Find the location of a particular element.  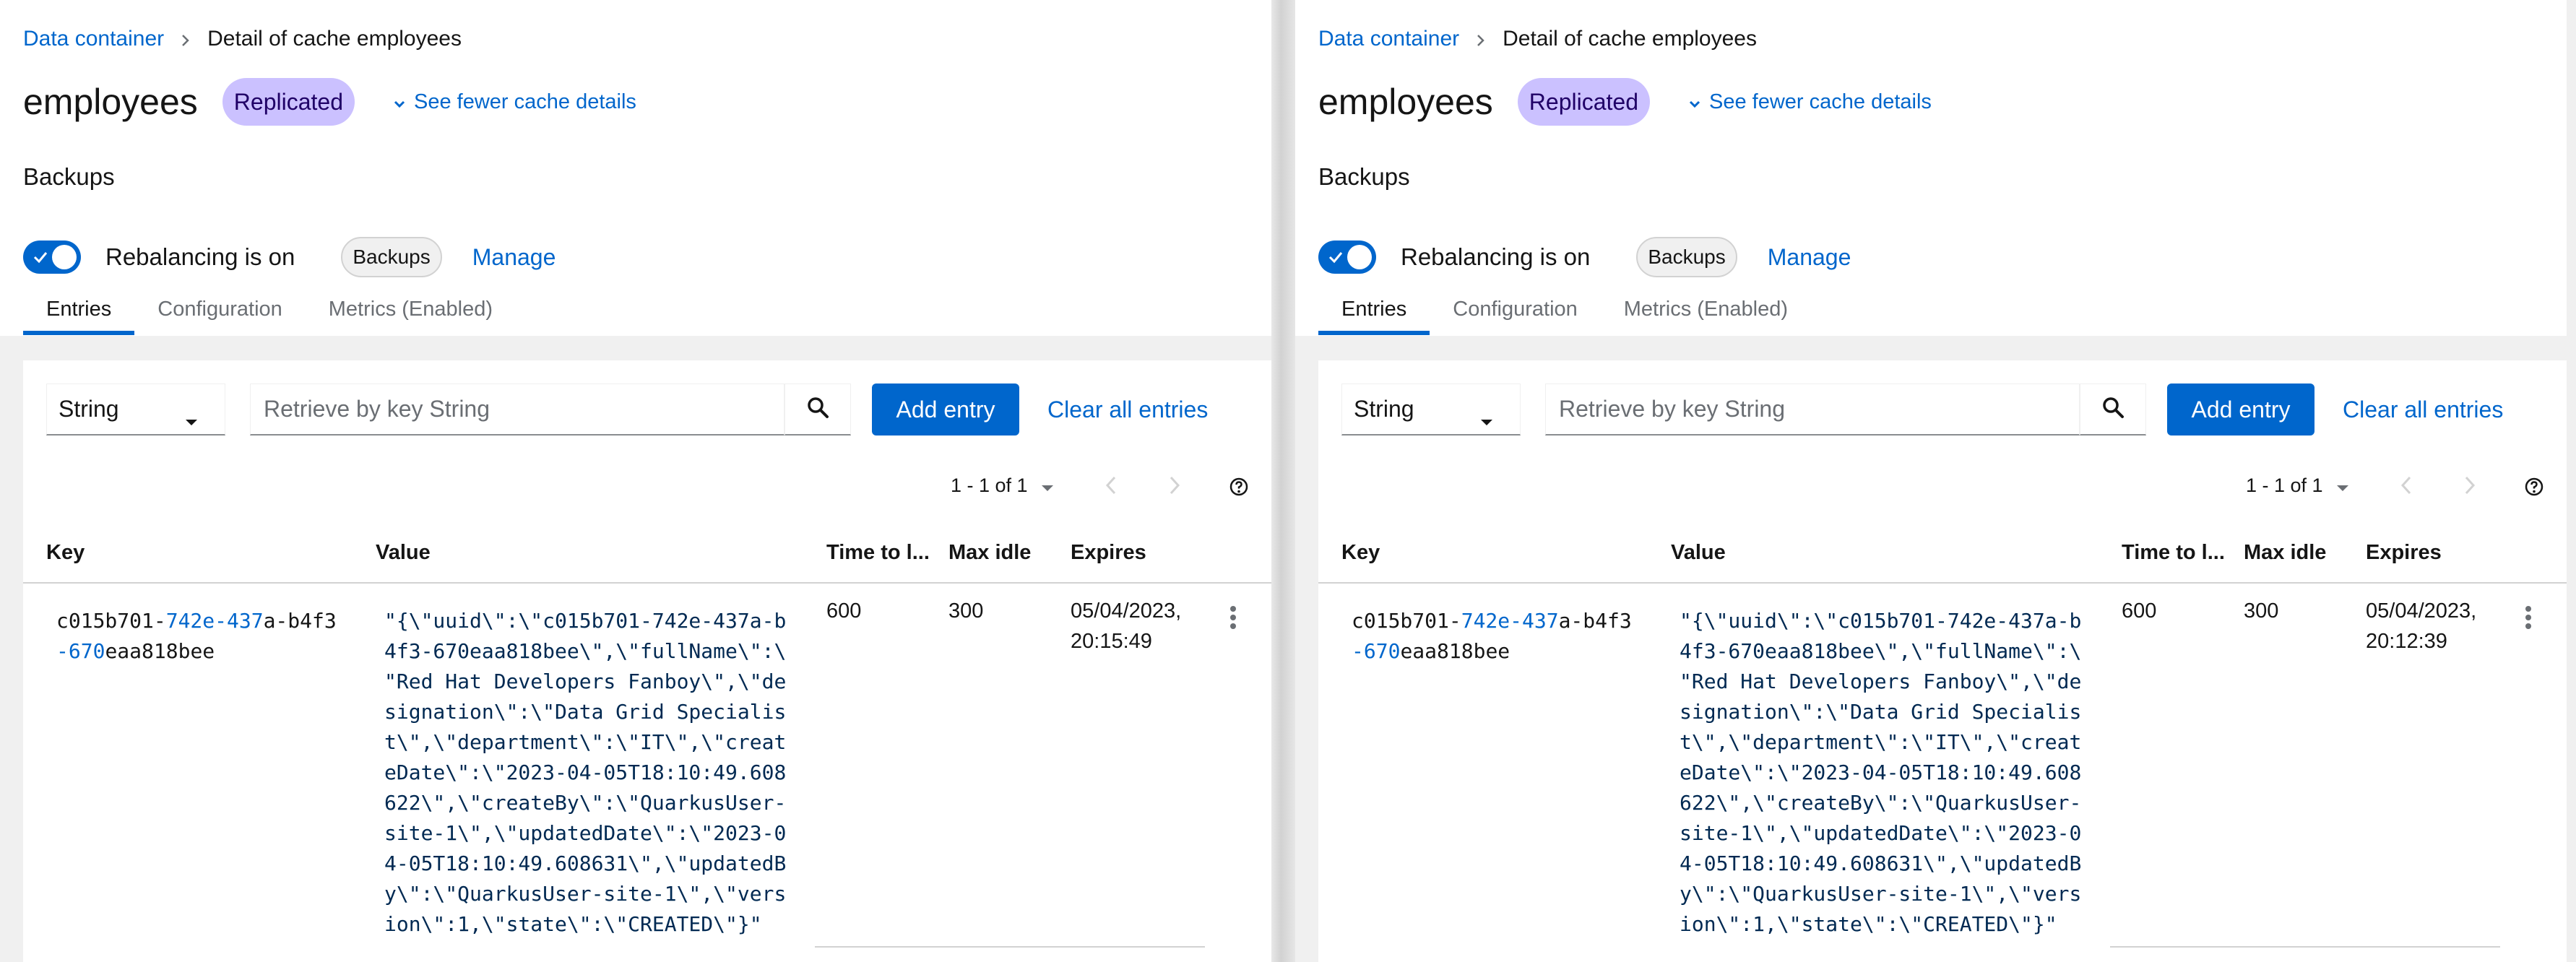

value-line: eDate\":\"2023-04-05T18:10:49.608 is located at coordinates (585, 772).